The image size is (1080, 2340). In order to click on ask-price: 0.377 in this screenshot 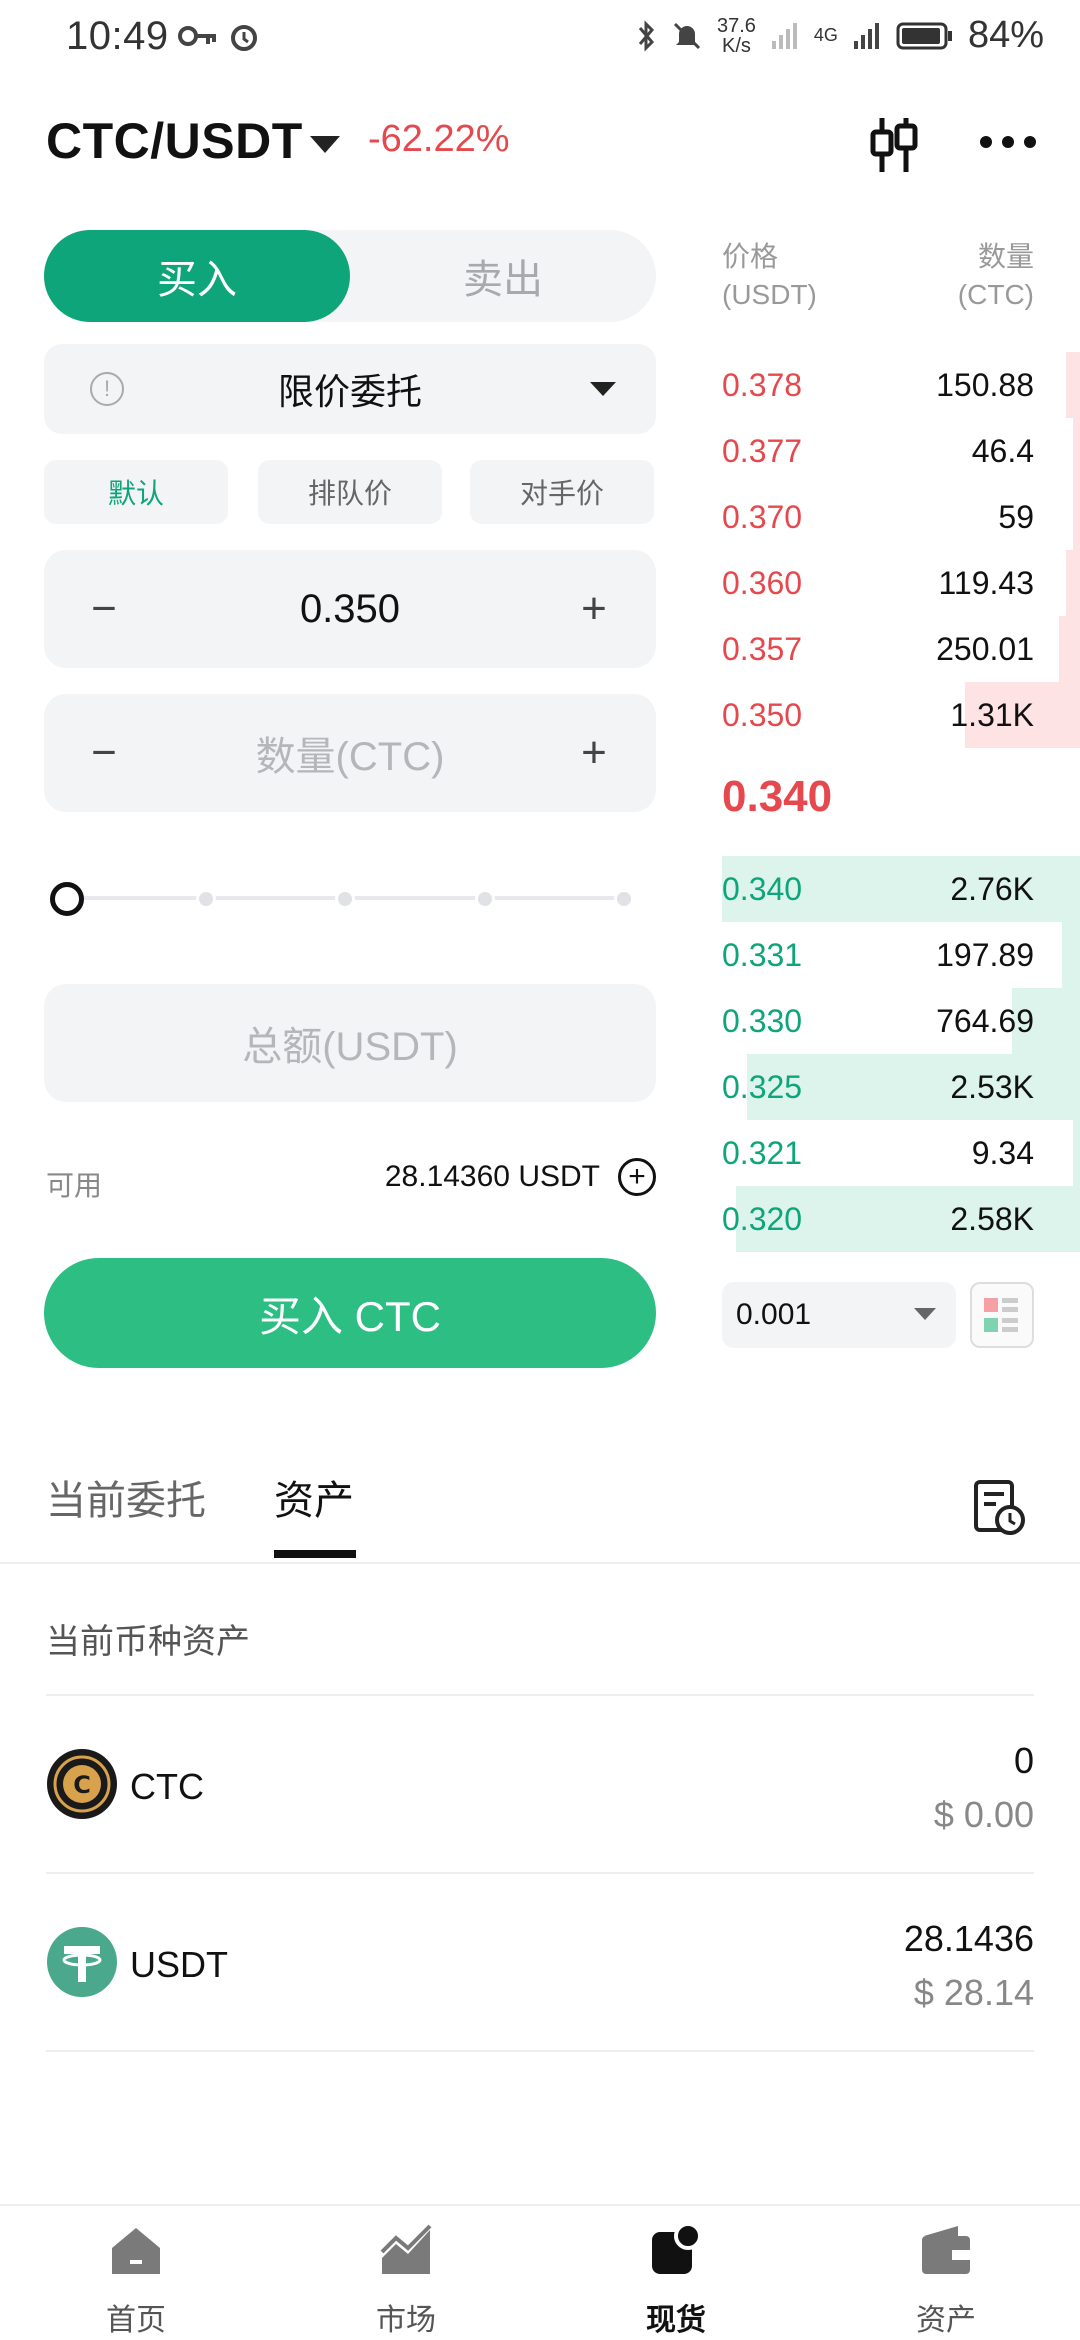, I will do `click(762, 450)`.